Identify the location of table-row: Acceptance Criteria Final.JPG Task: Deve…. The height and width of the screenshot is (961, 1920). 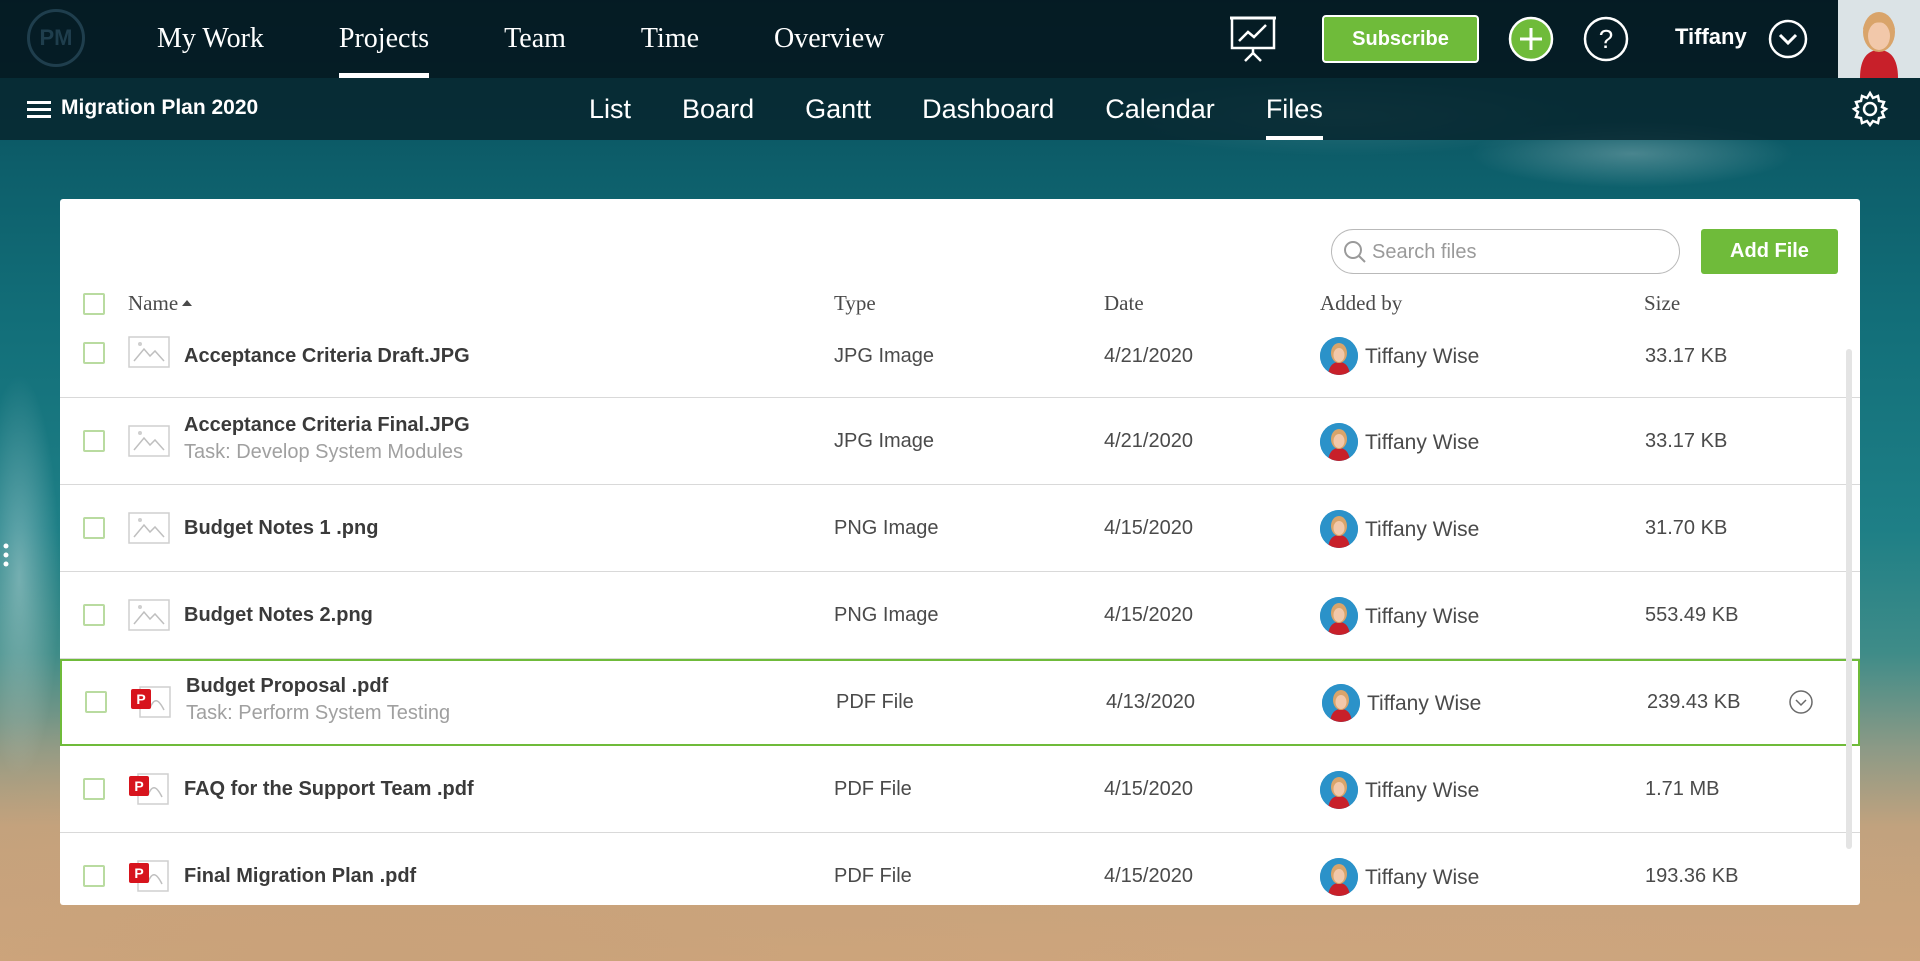
(960, 441).